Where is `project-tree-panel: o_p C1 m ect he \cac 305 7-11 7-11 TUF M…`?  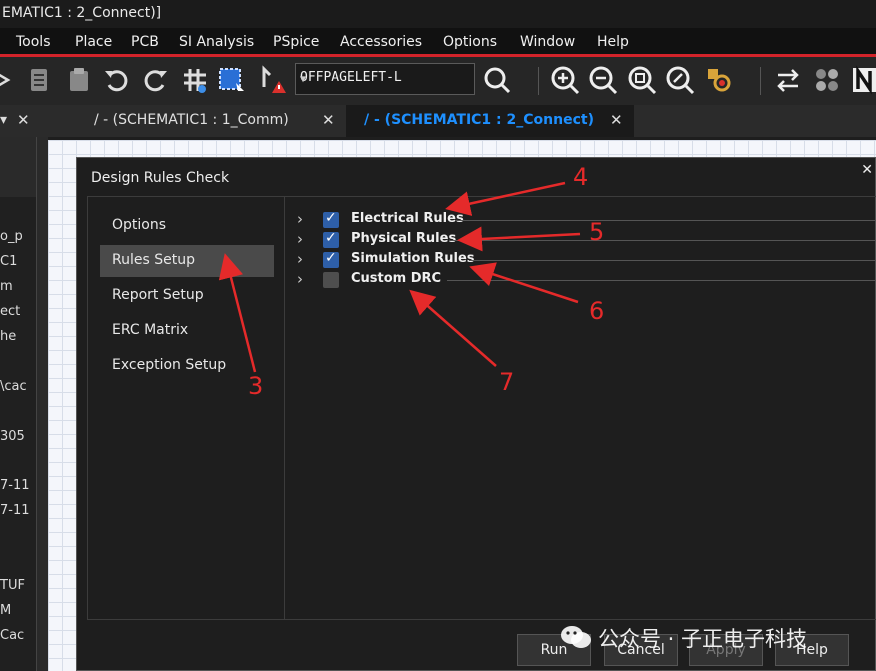 project-tree-panel: o_p C1 m ect he \cac 305 7-11 7-11 TUF M… is located at coordinates (18, 404).